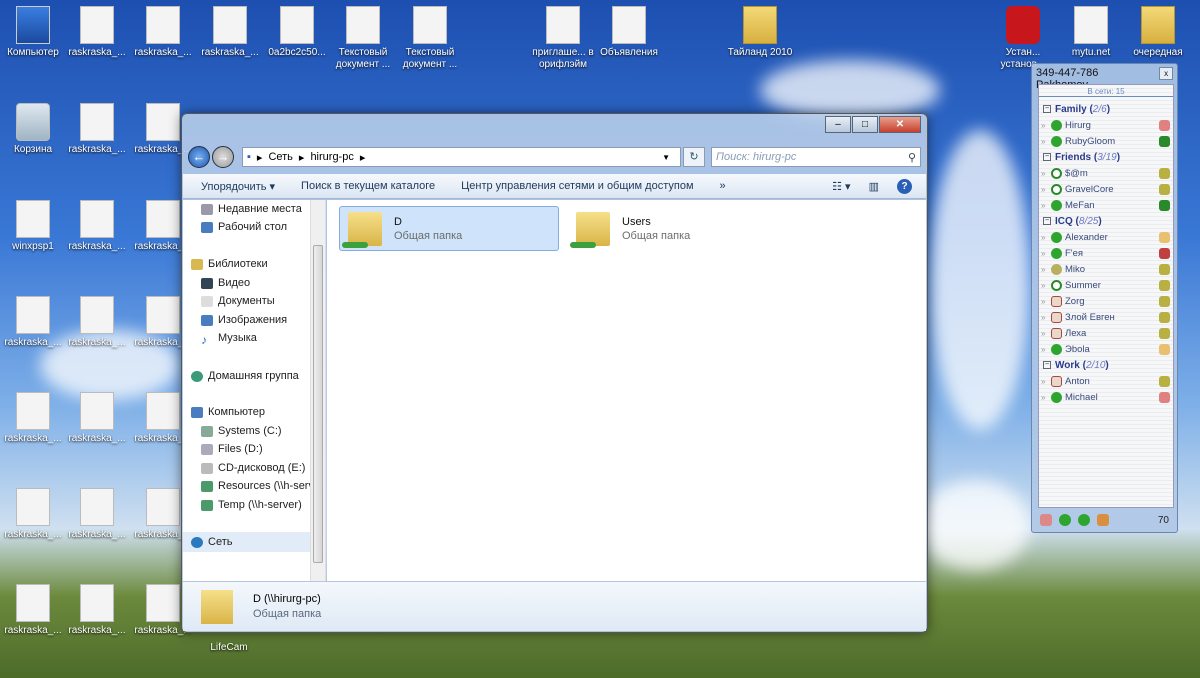  What do you see at coordinates (1106, 301) in the screenshot?
I see `contact: » Zorg` at bounding box center [1106, 301].